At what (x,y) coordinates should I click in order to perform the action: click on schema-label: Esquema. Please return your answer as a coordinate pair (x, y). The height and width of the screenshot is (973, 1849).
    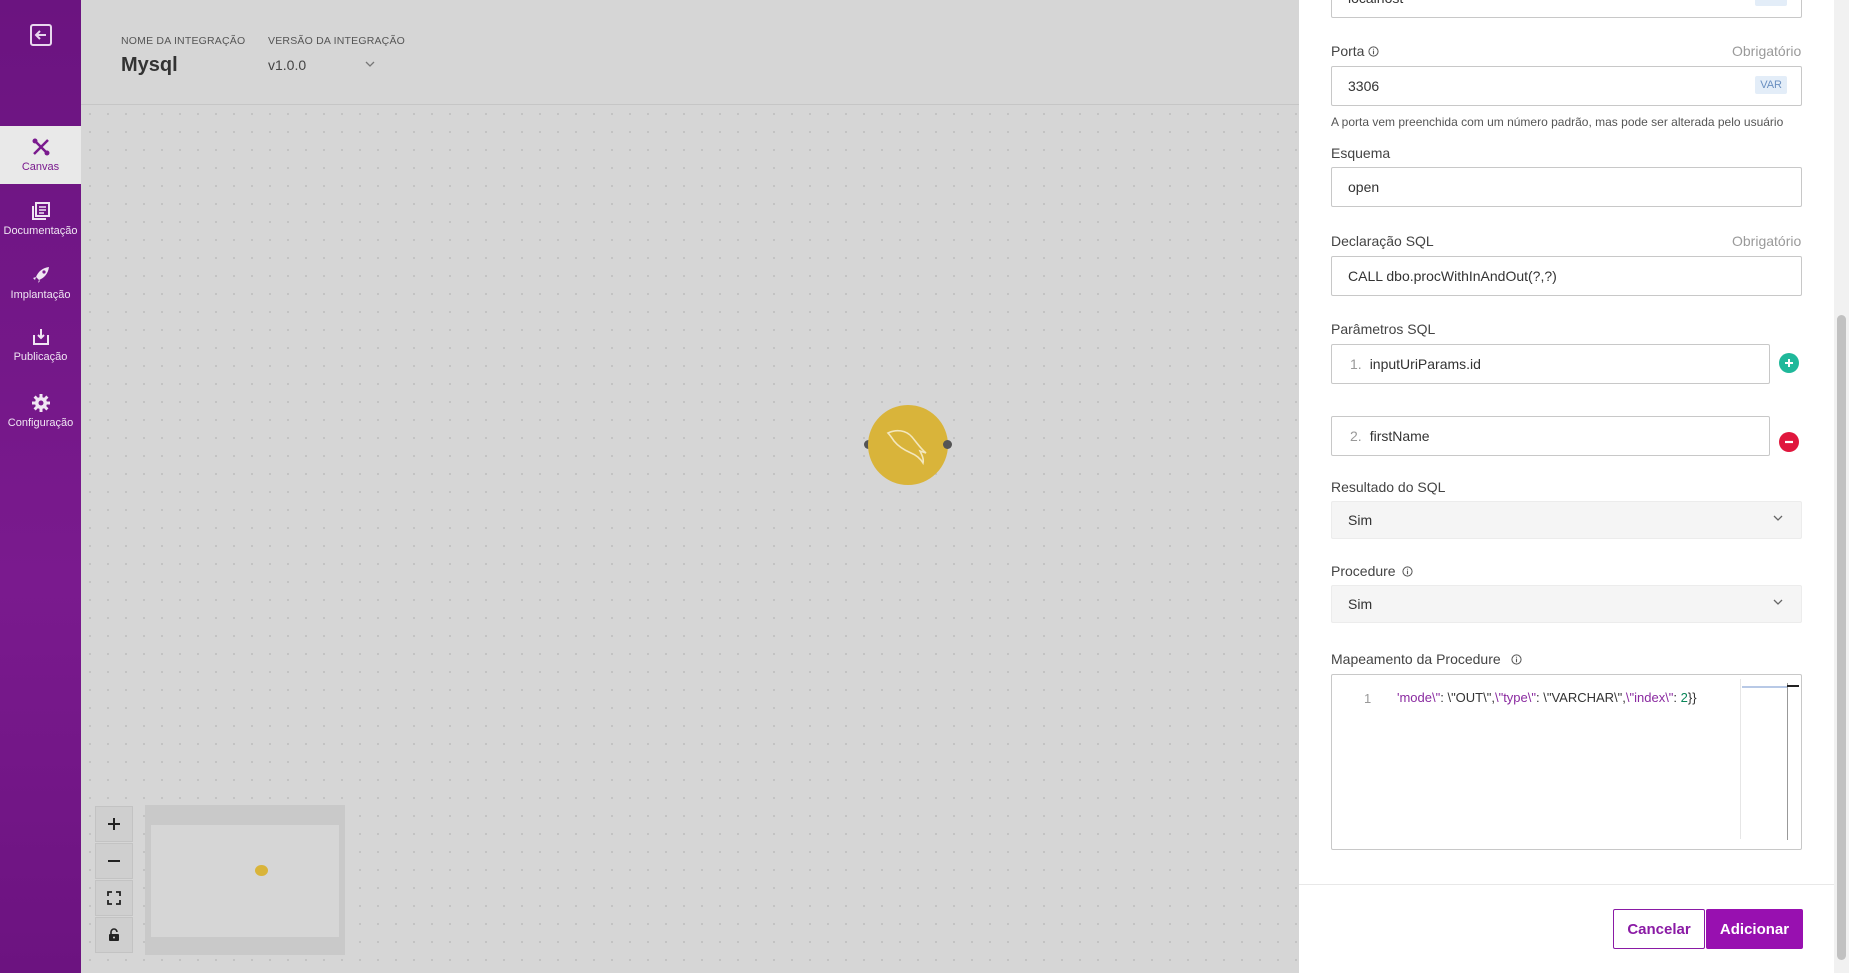
    Looking at the image, I should click on (1361, 153).